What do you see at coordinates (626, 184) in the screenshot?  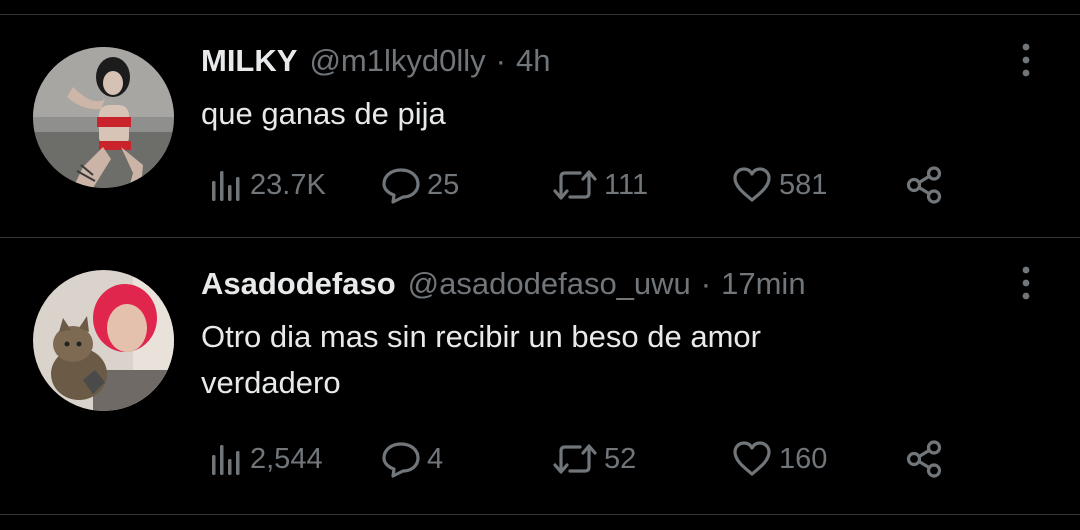 I see `retweet-count: 111` at bounding box center [626, 184].